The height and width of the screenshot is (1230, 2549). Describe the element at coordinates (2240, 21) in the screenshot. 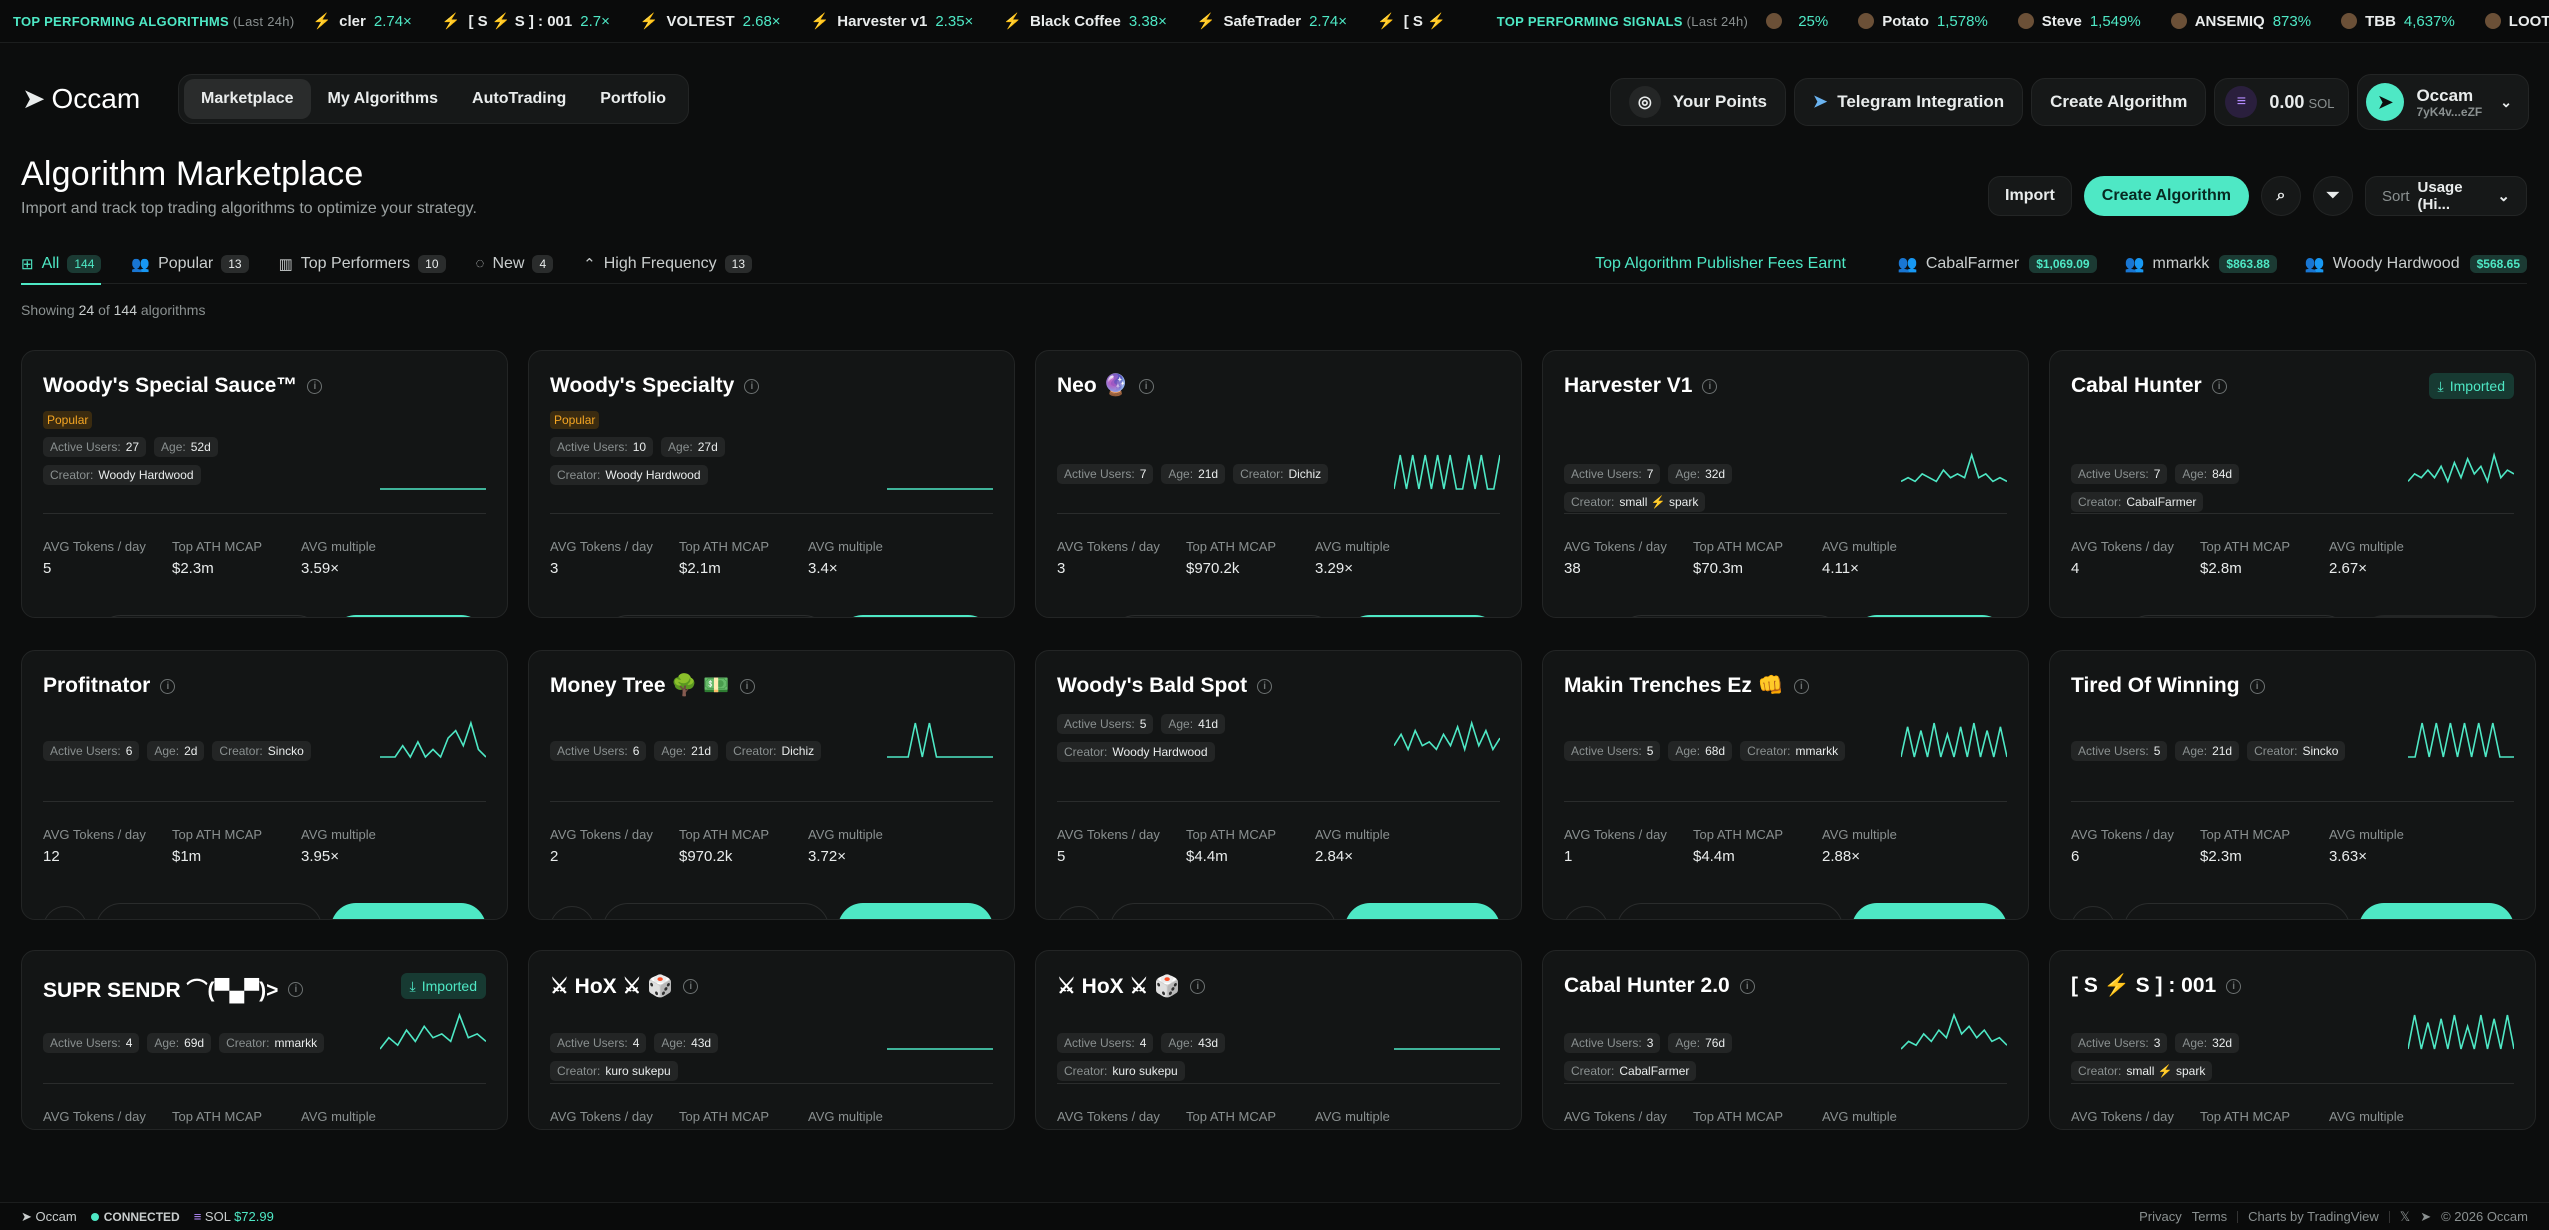

I see `ticker-item: ANSEMIQ 873%` at that location.